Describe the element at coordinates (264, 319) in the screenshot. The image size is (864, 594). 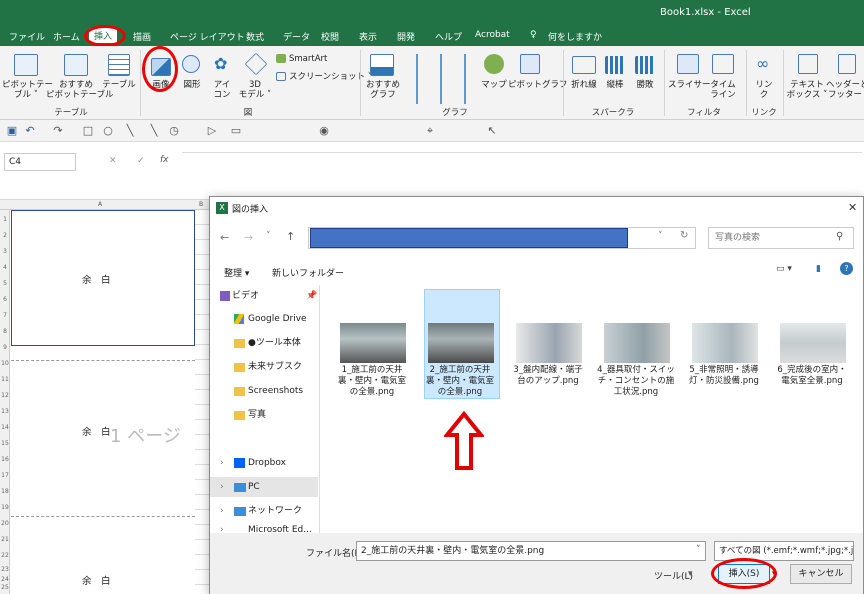
I see `nav-item-google-drive: Google Drive` at that location.